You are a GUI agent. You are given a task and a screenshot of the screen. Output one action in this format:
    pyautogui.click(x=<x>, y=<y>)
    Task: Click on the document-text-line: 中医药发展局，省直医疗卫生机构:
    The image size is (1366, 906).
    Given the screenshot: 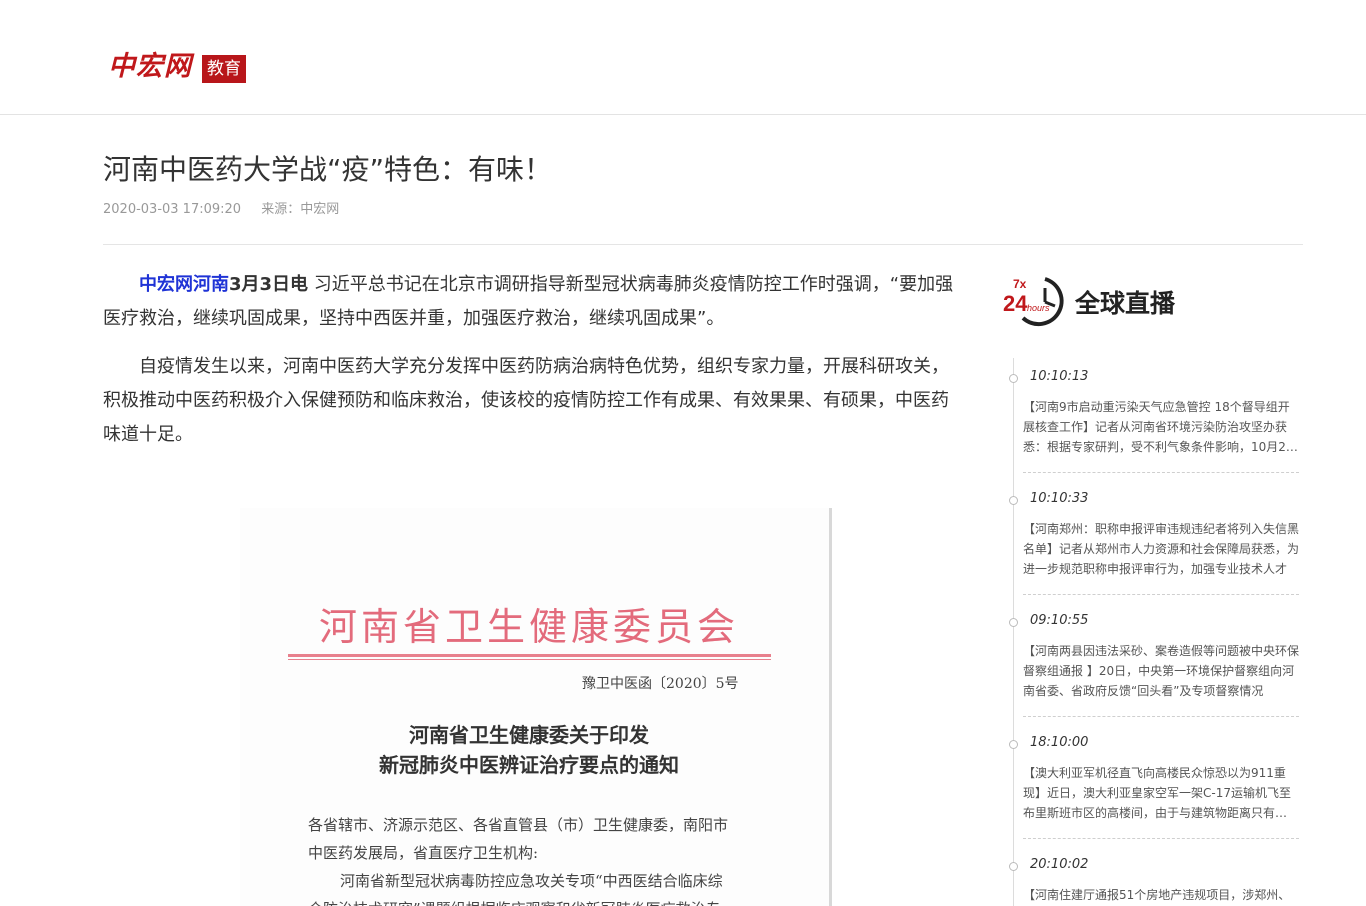 What is the action you would take?
    pyautogui.click(x=423, y=853)
    